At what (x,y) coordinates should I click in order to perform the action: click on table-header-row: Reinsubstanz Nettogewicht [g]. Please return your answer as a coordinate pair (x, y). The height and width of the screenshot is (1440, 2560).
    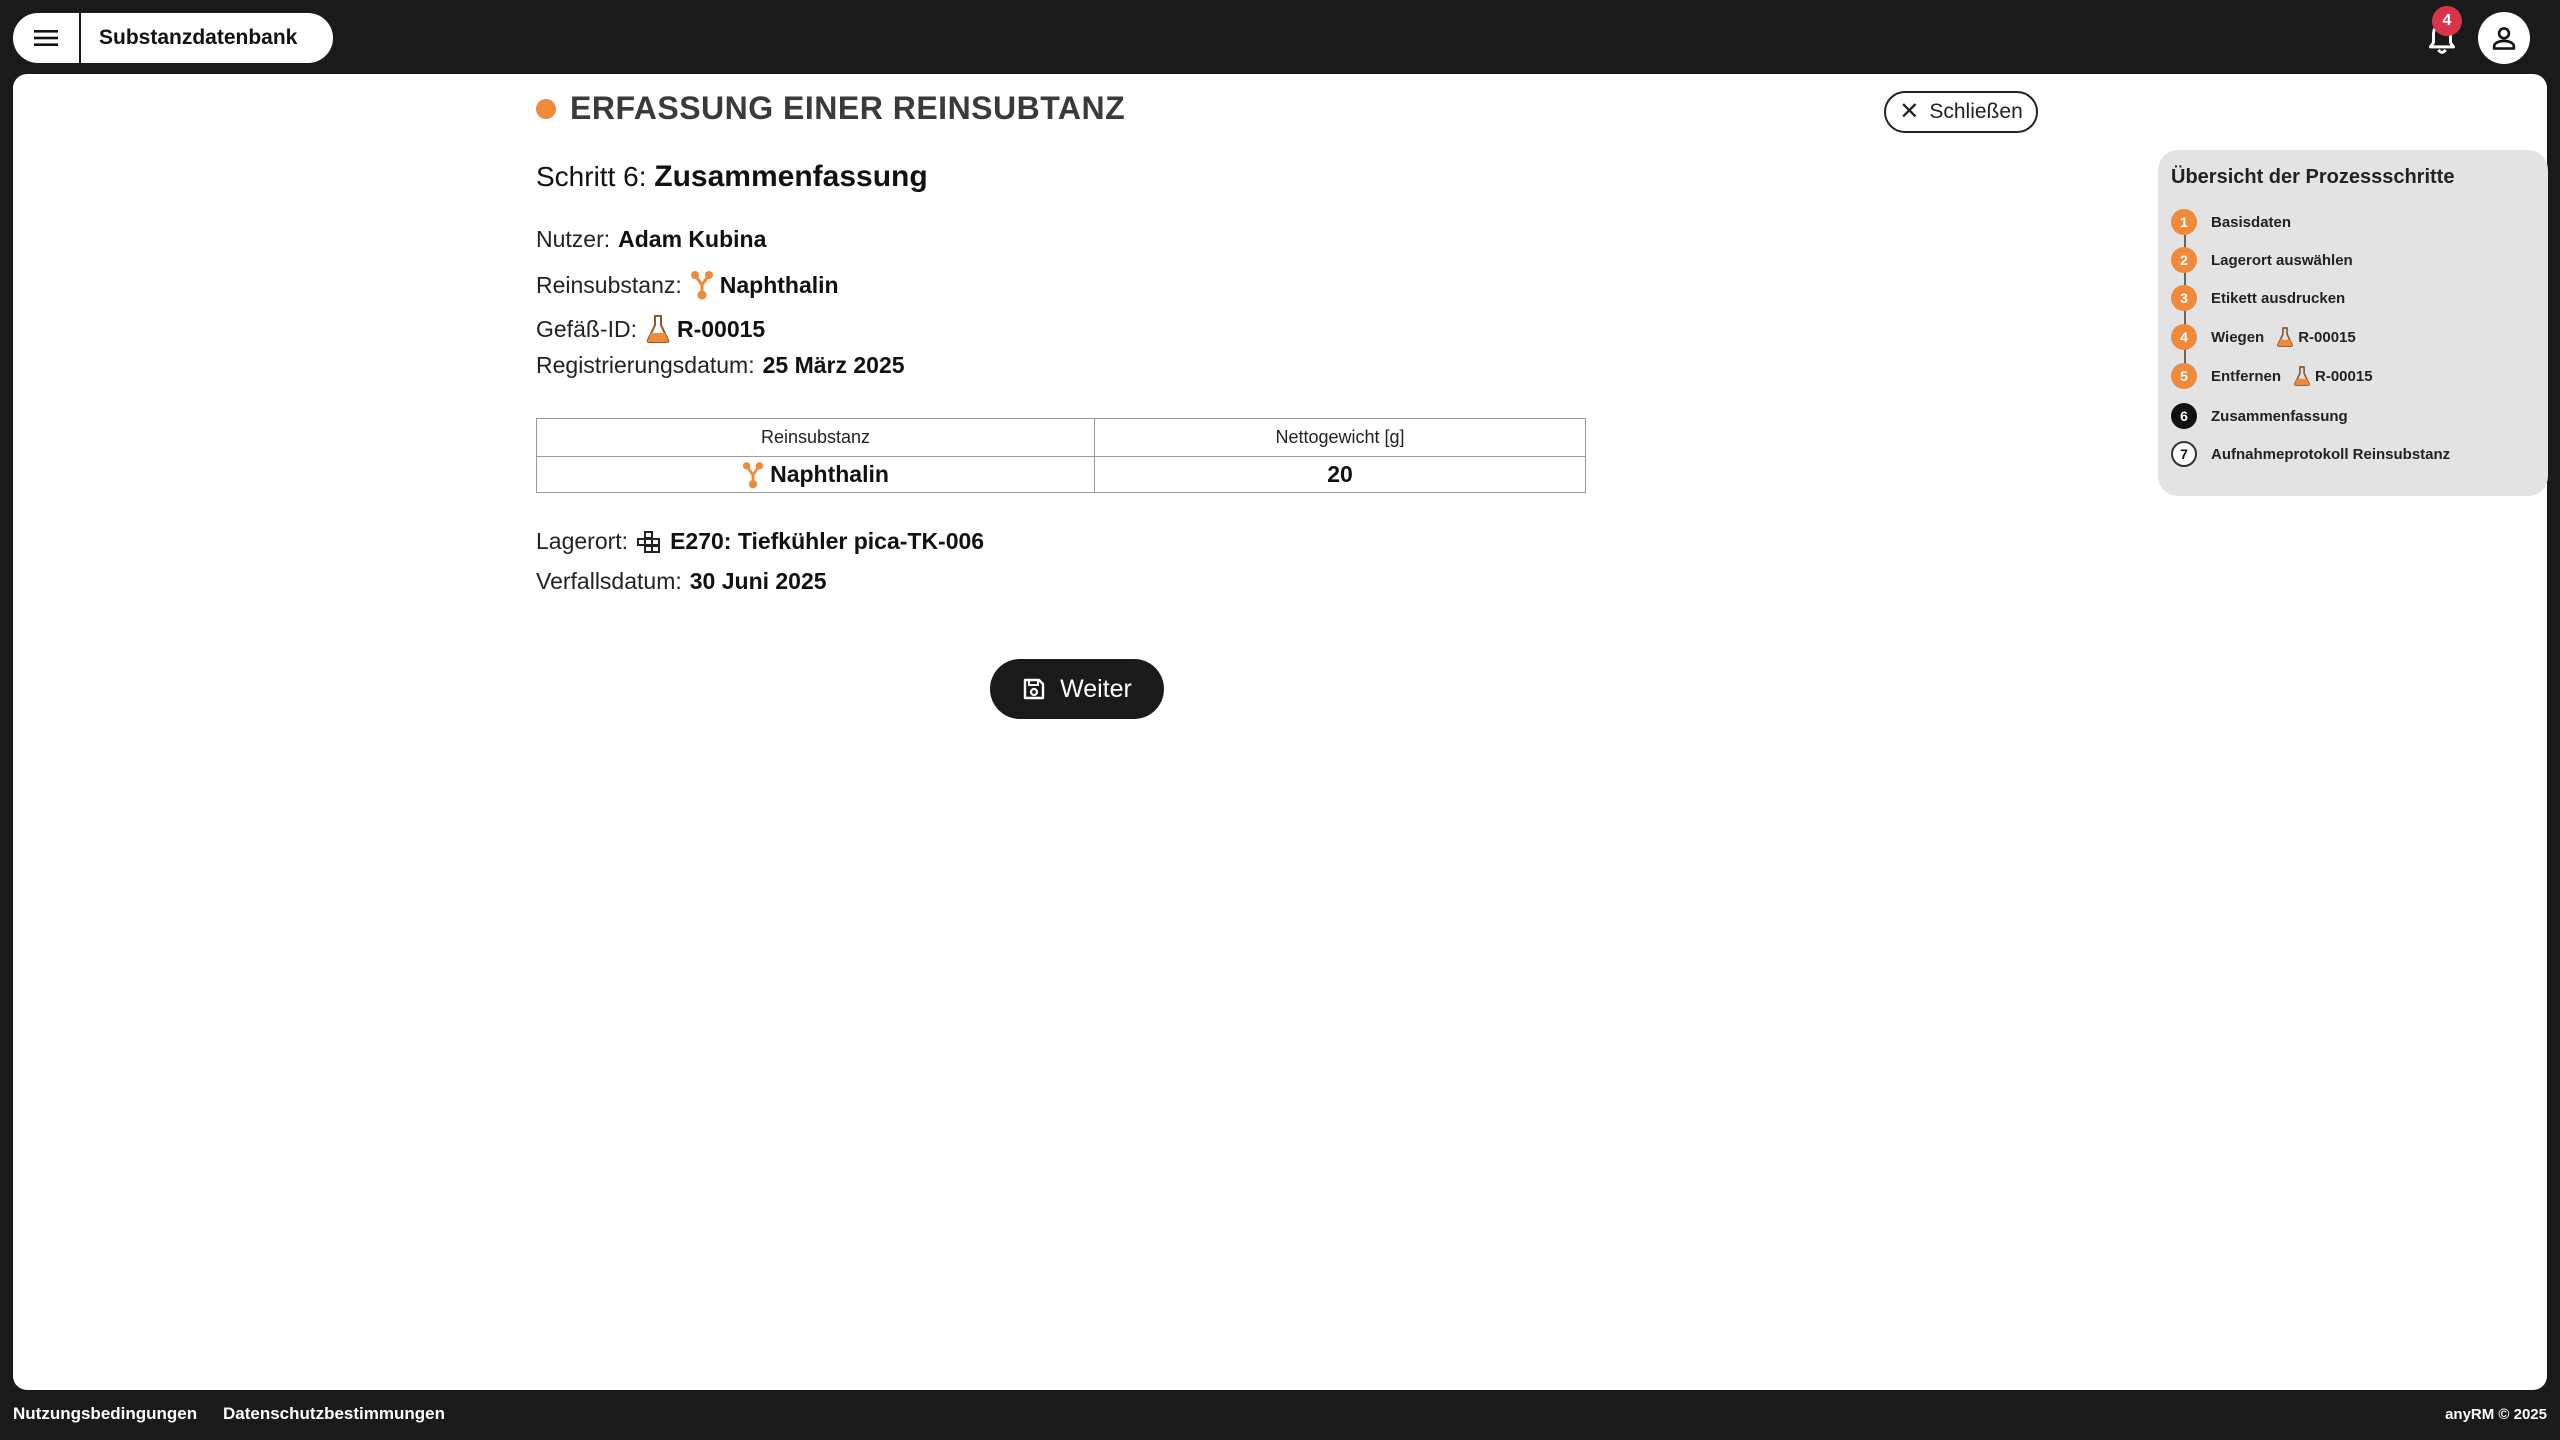
    Looking at the image, I should click on (1060, 437).